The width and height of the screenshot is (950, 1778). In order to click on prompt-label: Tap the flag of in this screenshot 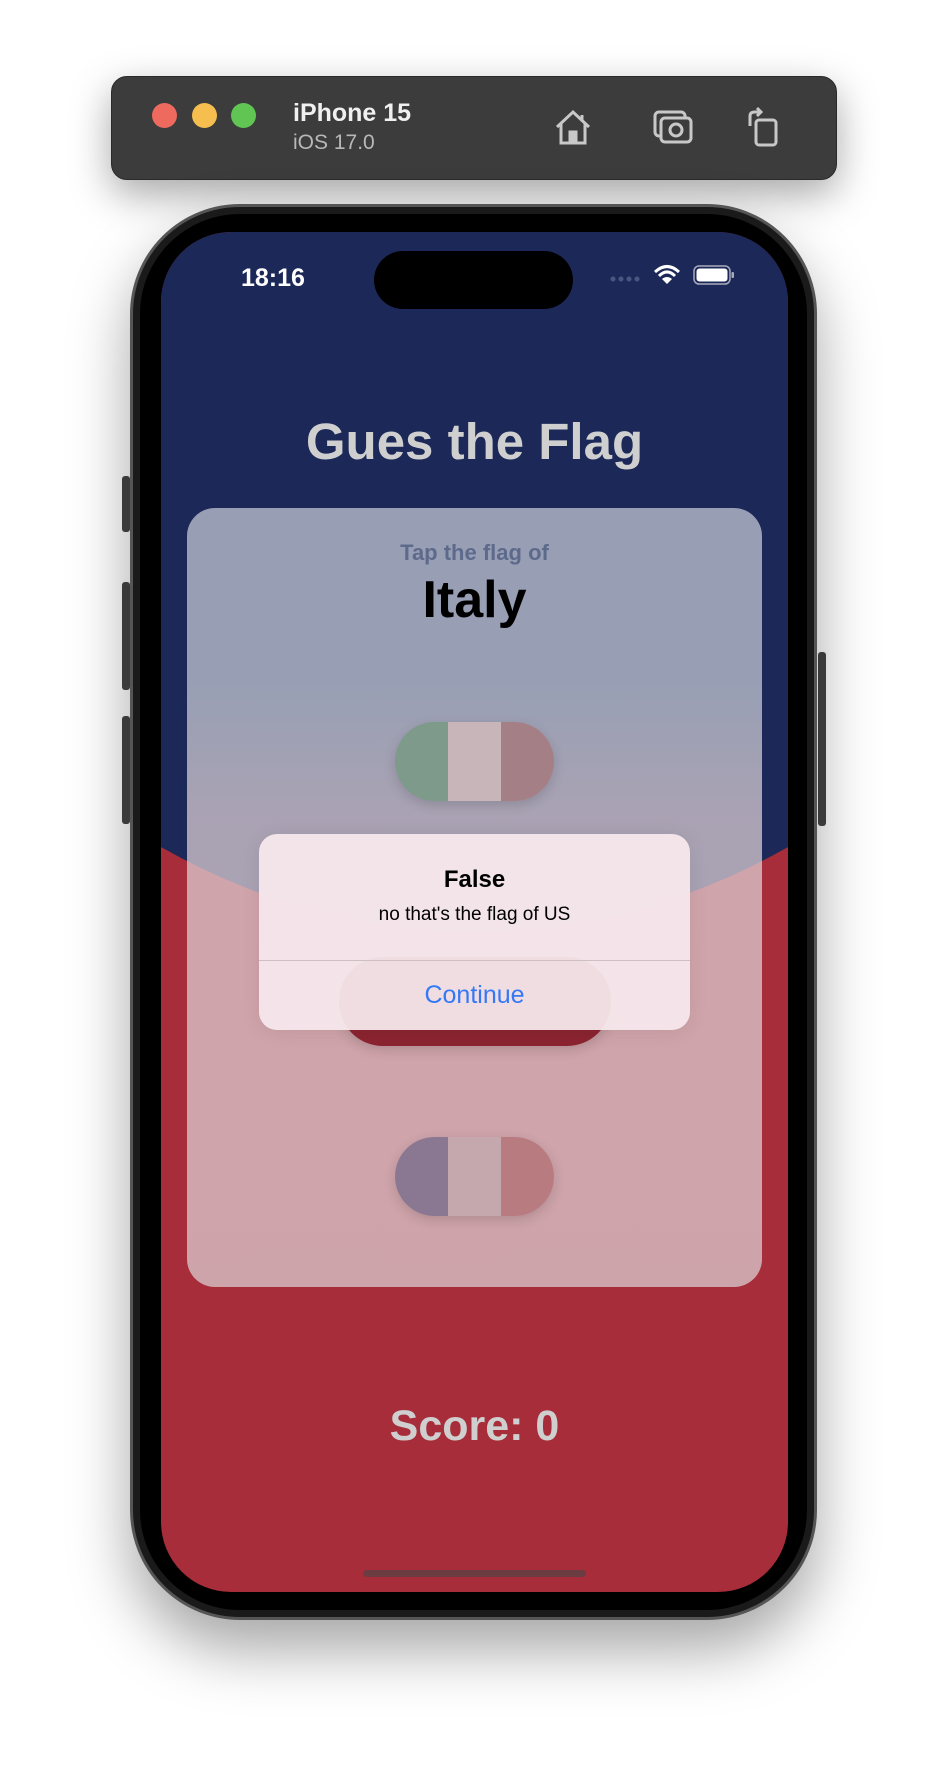, I will do `click(474, 552)`.